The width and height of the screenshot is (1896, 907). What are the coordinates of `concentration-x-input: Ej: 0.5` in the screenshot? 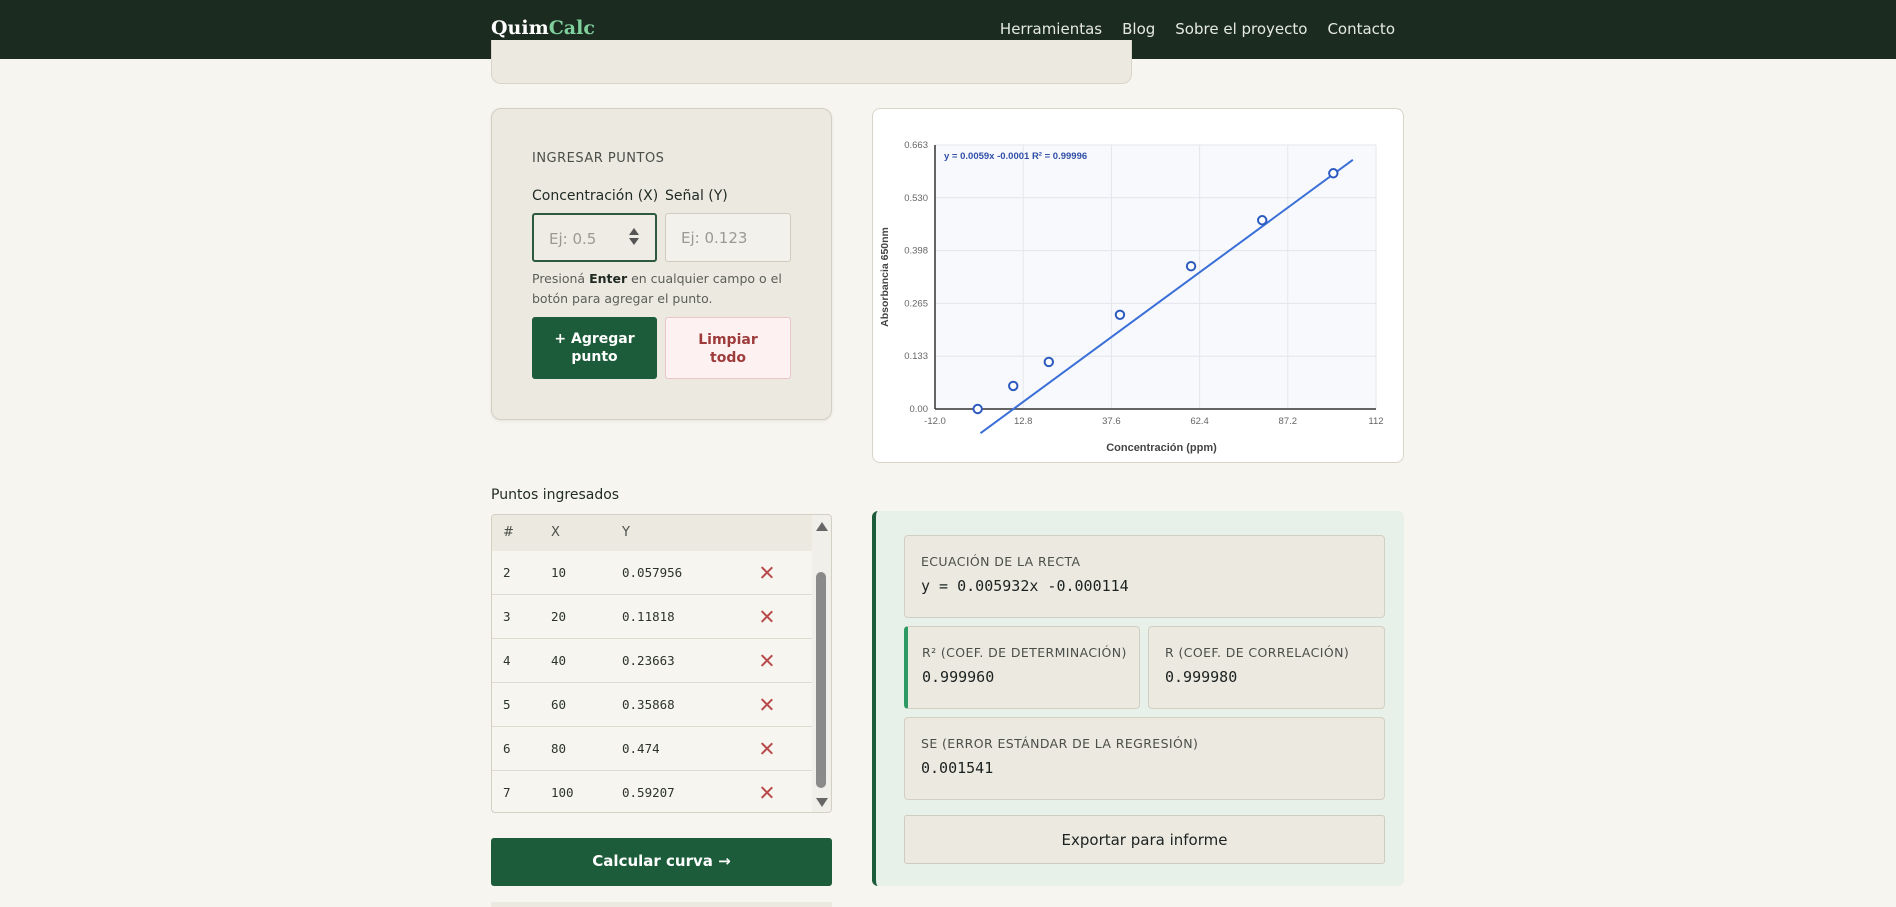 It's located at (594, 237).